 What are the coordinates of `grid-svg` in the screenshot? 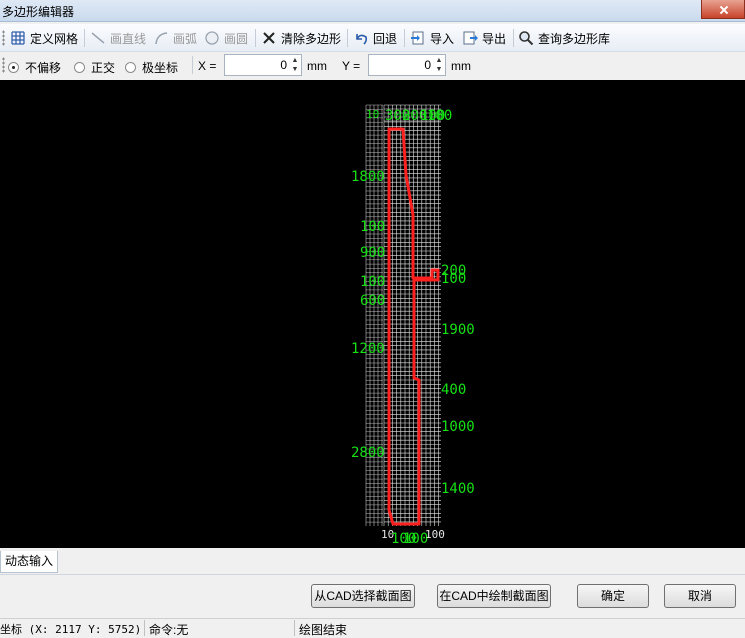 It's located at (403, 315).